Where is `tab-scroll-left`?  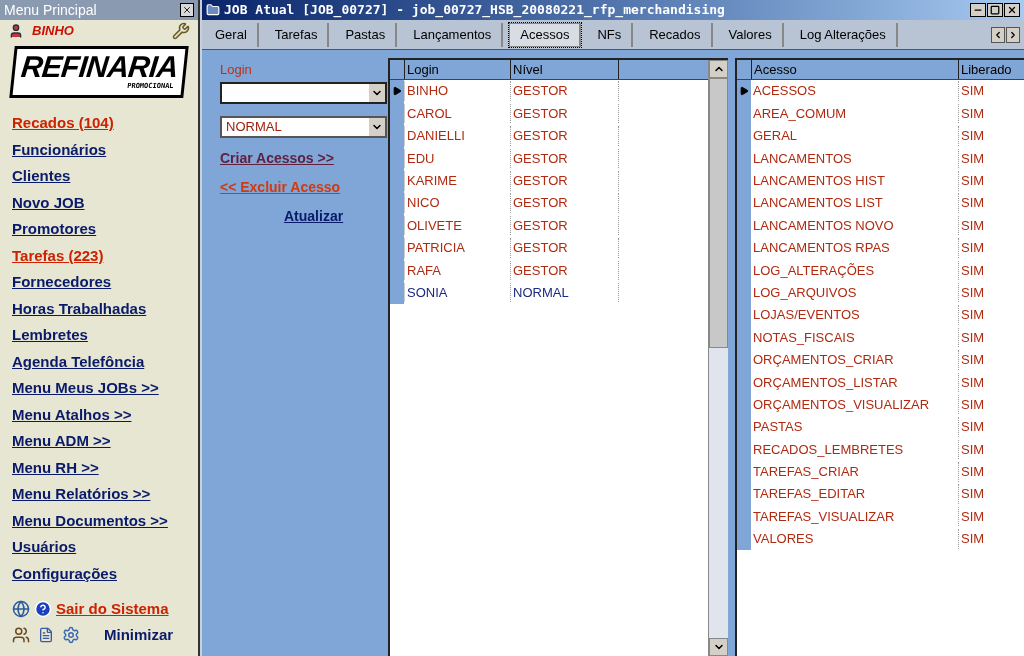 tab-scroll-left is located at coordinates (998, 34).